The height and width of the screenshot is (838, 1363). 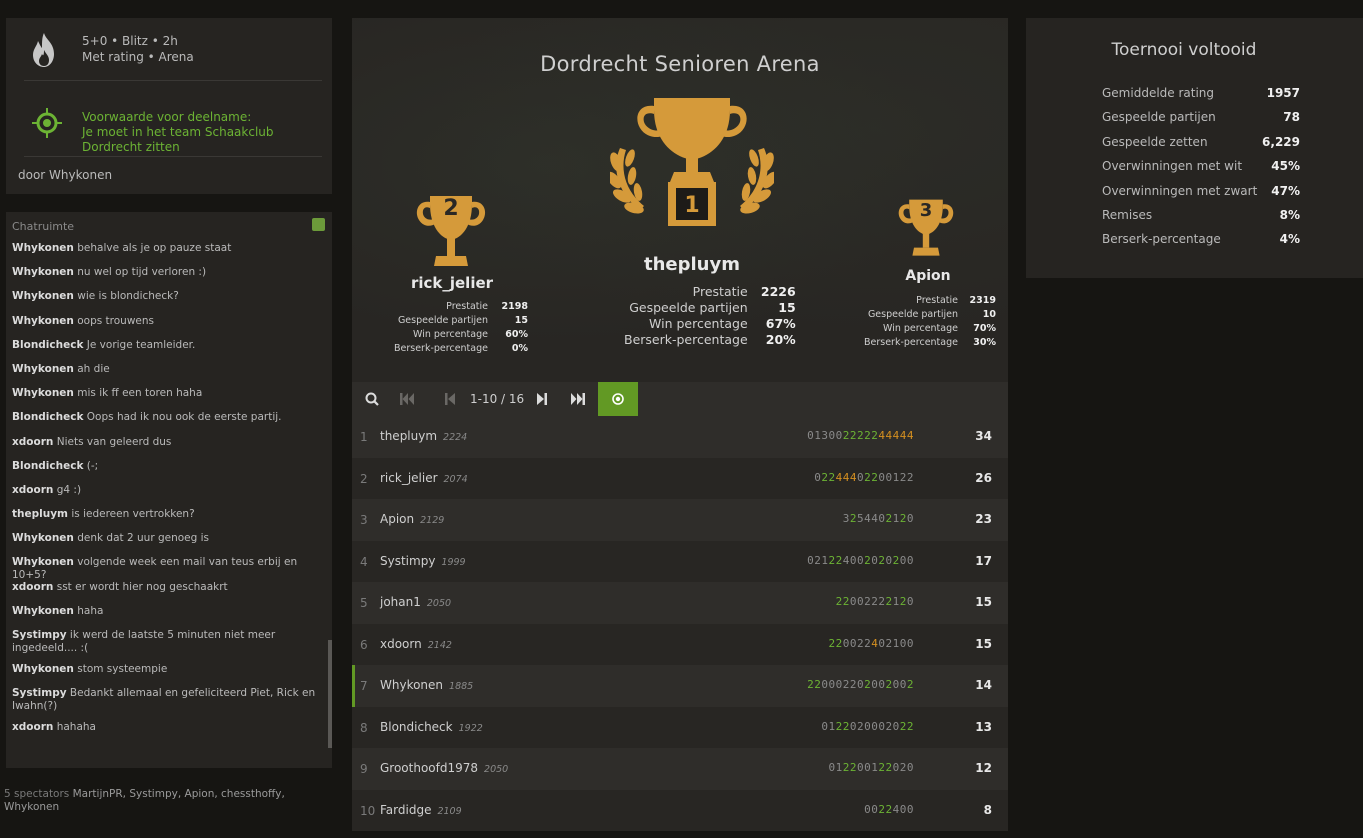 I want to click on first-page-button, so click(x=407, y=399).